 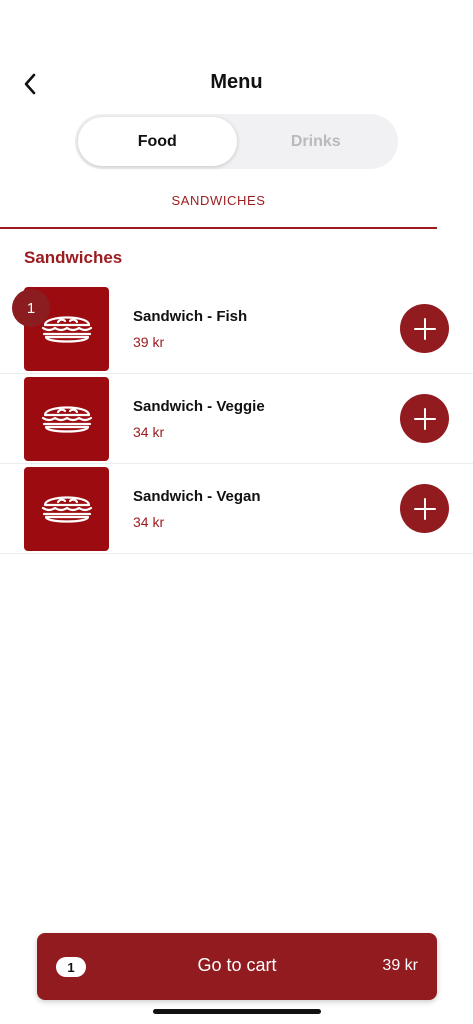 I want to click on home-indicator, so click(x=237, y=1011).